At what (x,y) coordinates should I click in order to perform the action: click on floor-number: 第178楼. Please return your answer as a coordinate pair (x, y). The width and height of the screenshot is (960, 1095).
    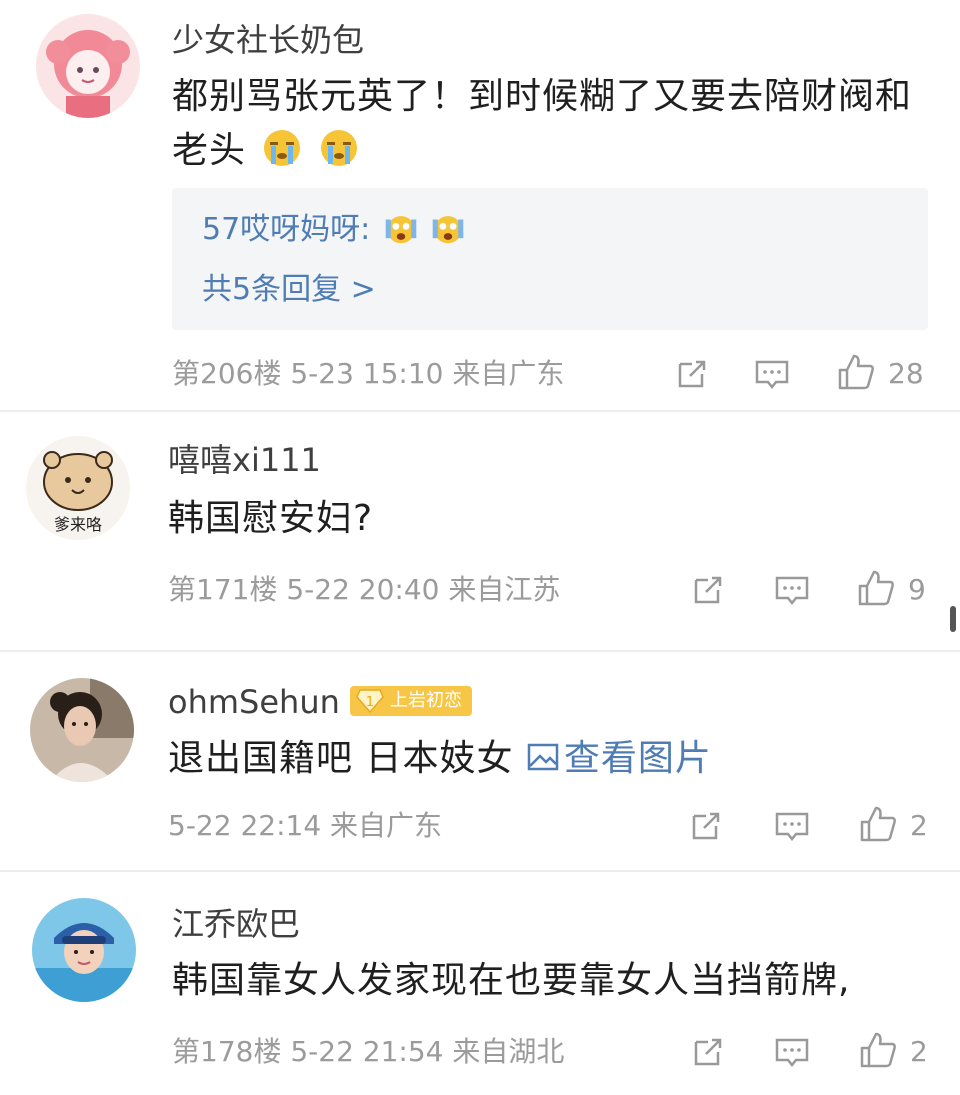
    Looking at the image, I should click on (227, 1051).